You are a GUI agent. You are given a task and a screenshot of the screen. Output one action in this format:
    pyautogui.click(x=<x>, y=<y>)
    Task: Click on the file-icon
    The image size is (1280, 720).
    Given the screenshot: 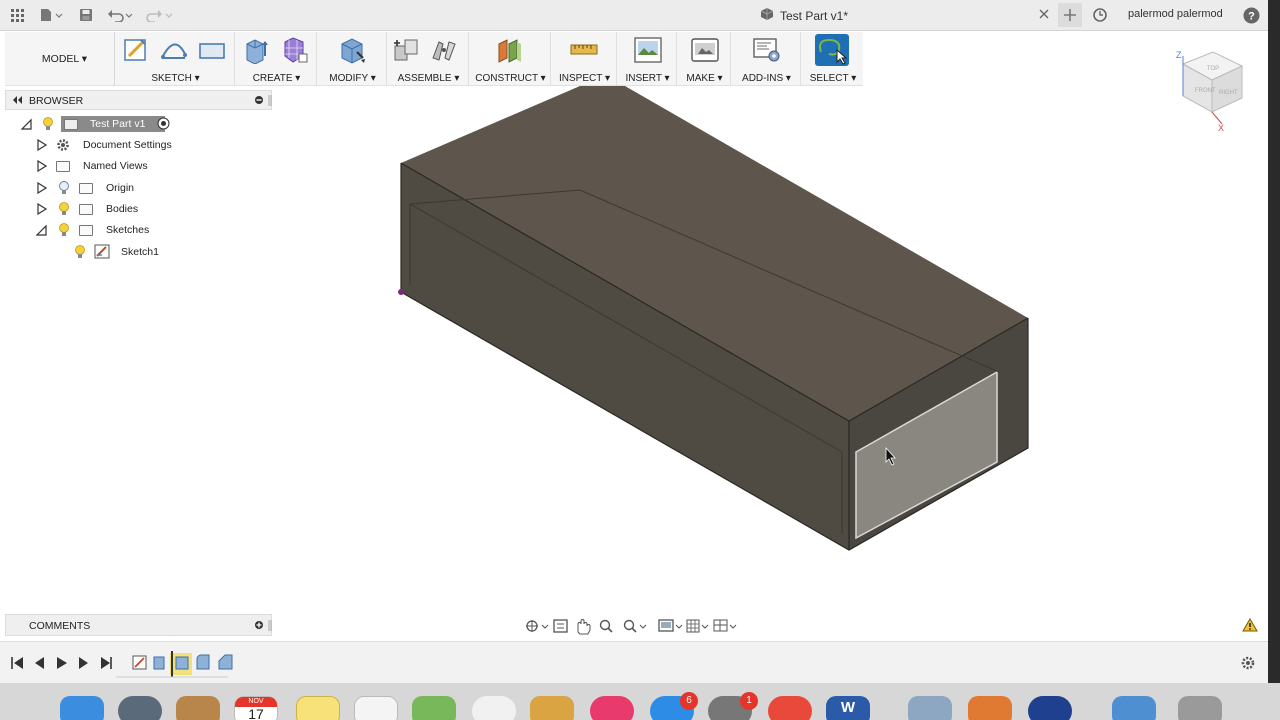 What is the action you would take?
    pyautogui.click(x=51, y=15)
    